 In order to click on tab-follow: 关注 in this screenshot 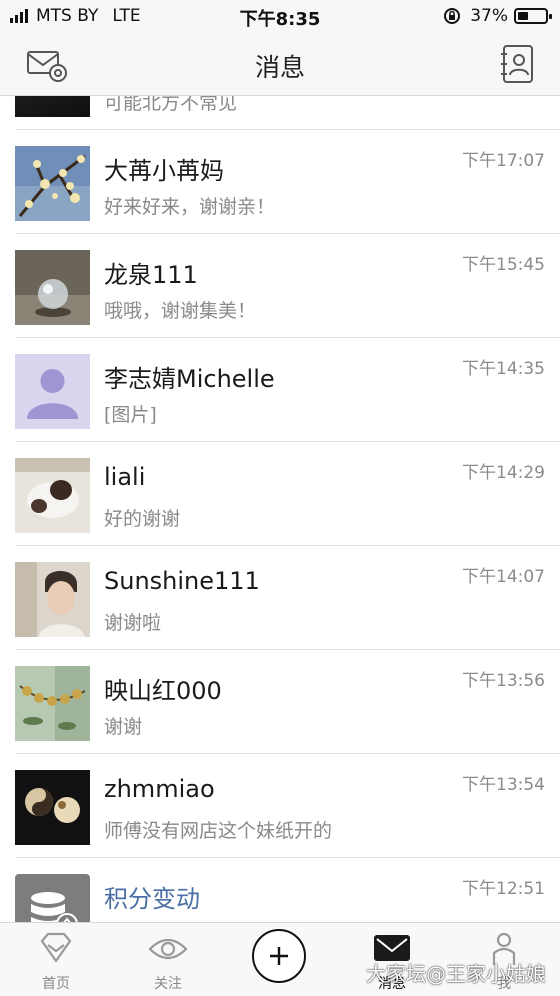, I will do `click(168, 959)`.